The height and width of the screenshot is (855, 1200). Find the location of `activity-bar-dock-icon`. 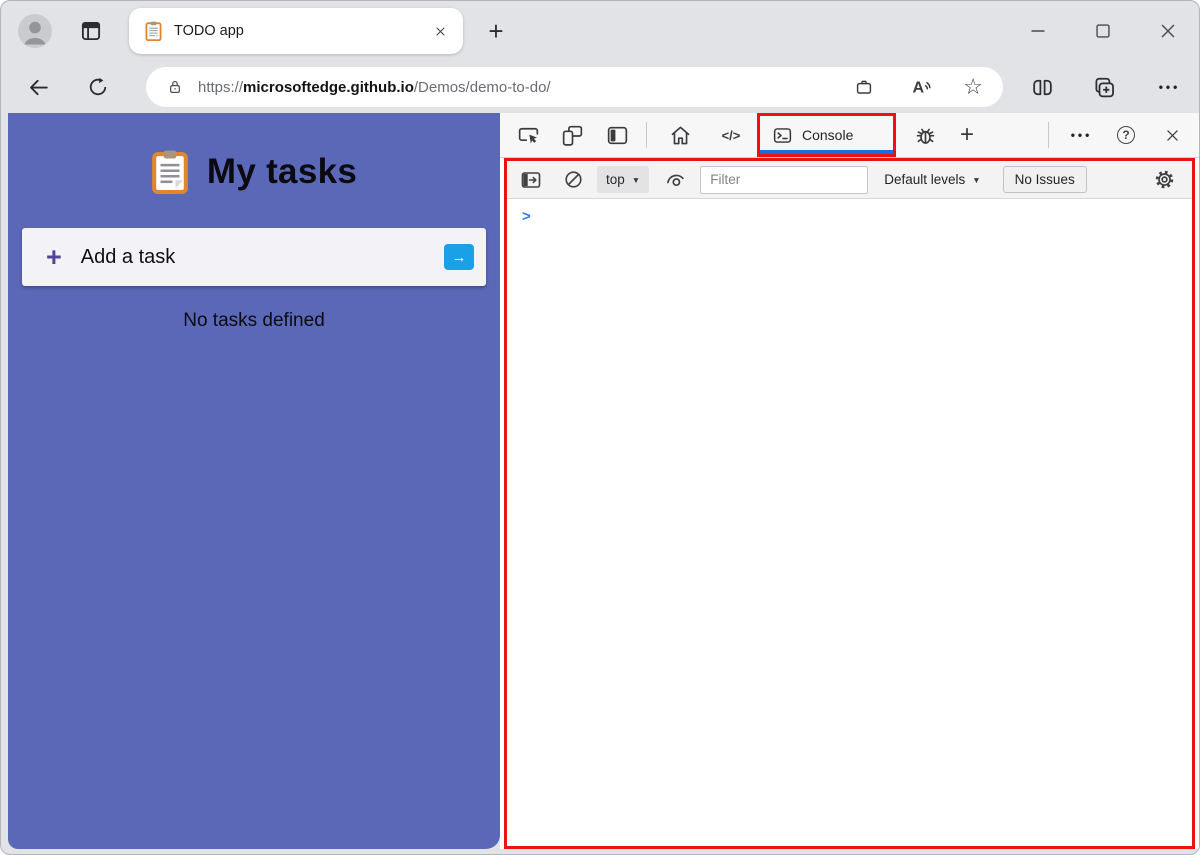

activity-bar-dock-icon is located at coordinates (617, 135).